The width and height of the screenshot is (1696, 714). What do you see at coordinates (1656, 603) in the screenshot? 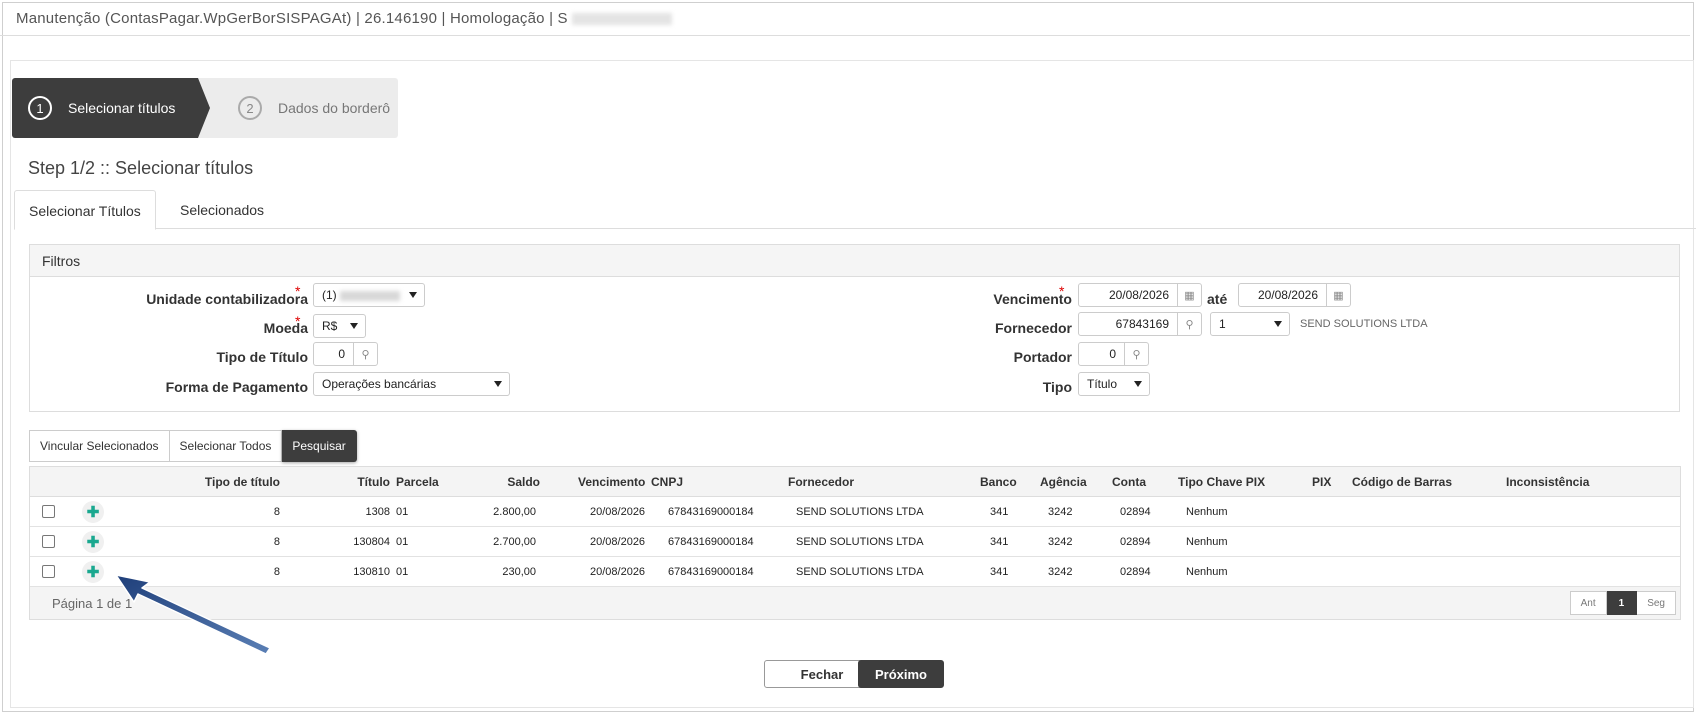
I see `next-page-button: Seg` at bounding box center [1656, 603].